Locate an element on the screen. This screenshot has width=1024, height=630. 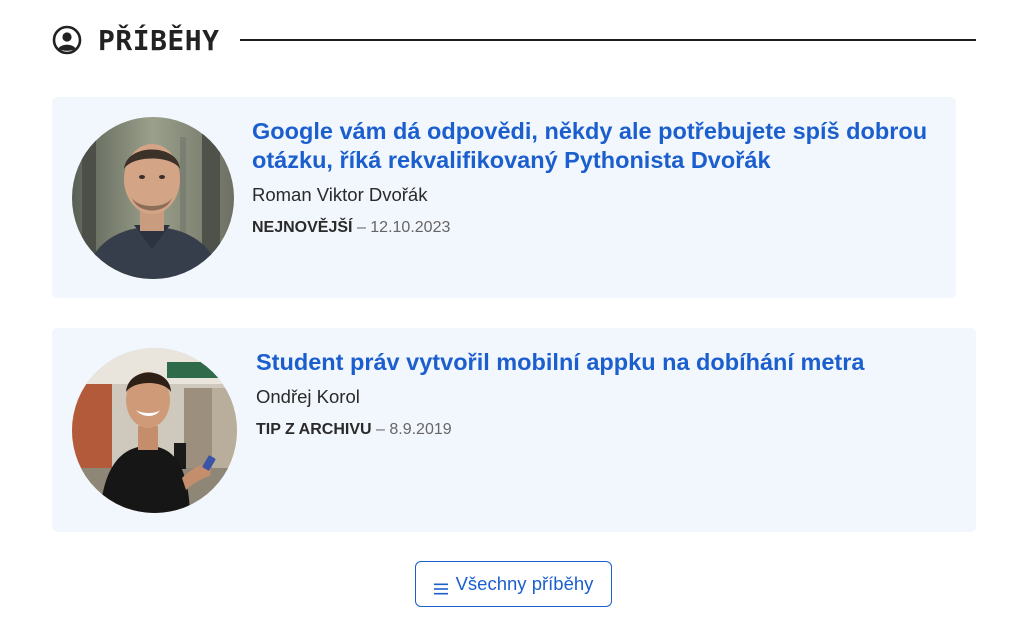
story-tag: TIP Z ARCHIVU is located at coordinates (314, 429).